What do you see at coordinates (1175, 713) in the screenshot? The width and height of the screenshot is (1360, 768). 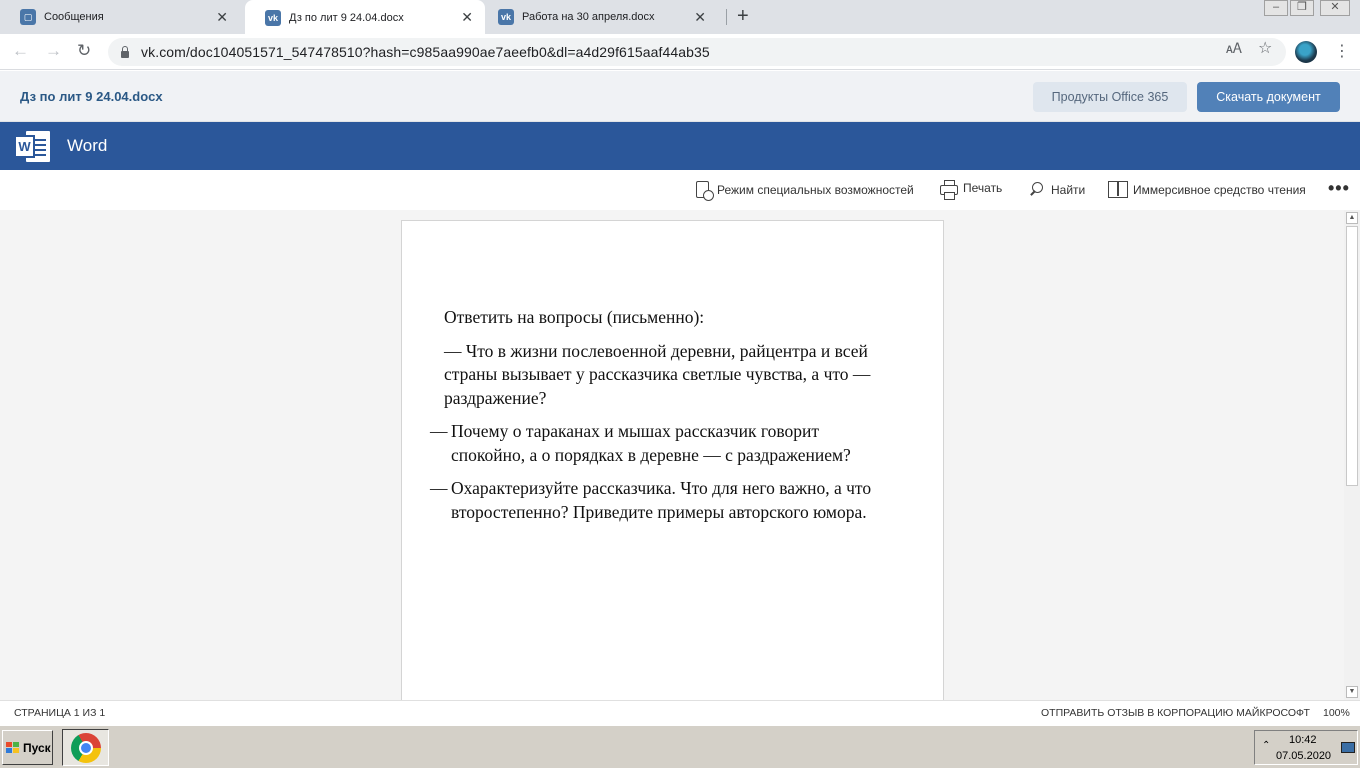 I see `send-feedback-link: ОТПРАВИТЬ ОТЗЫВ В КОРПОРАЦИЮ МАЙКРОСОФТ` at bounding box center [1175, 713].